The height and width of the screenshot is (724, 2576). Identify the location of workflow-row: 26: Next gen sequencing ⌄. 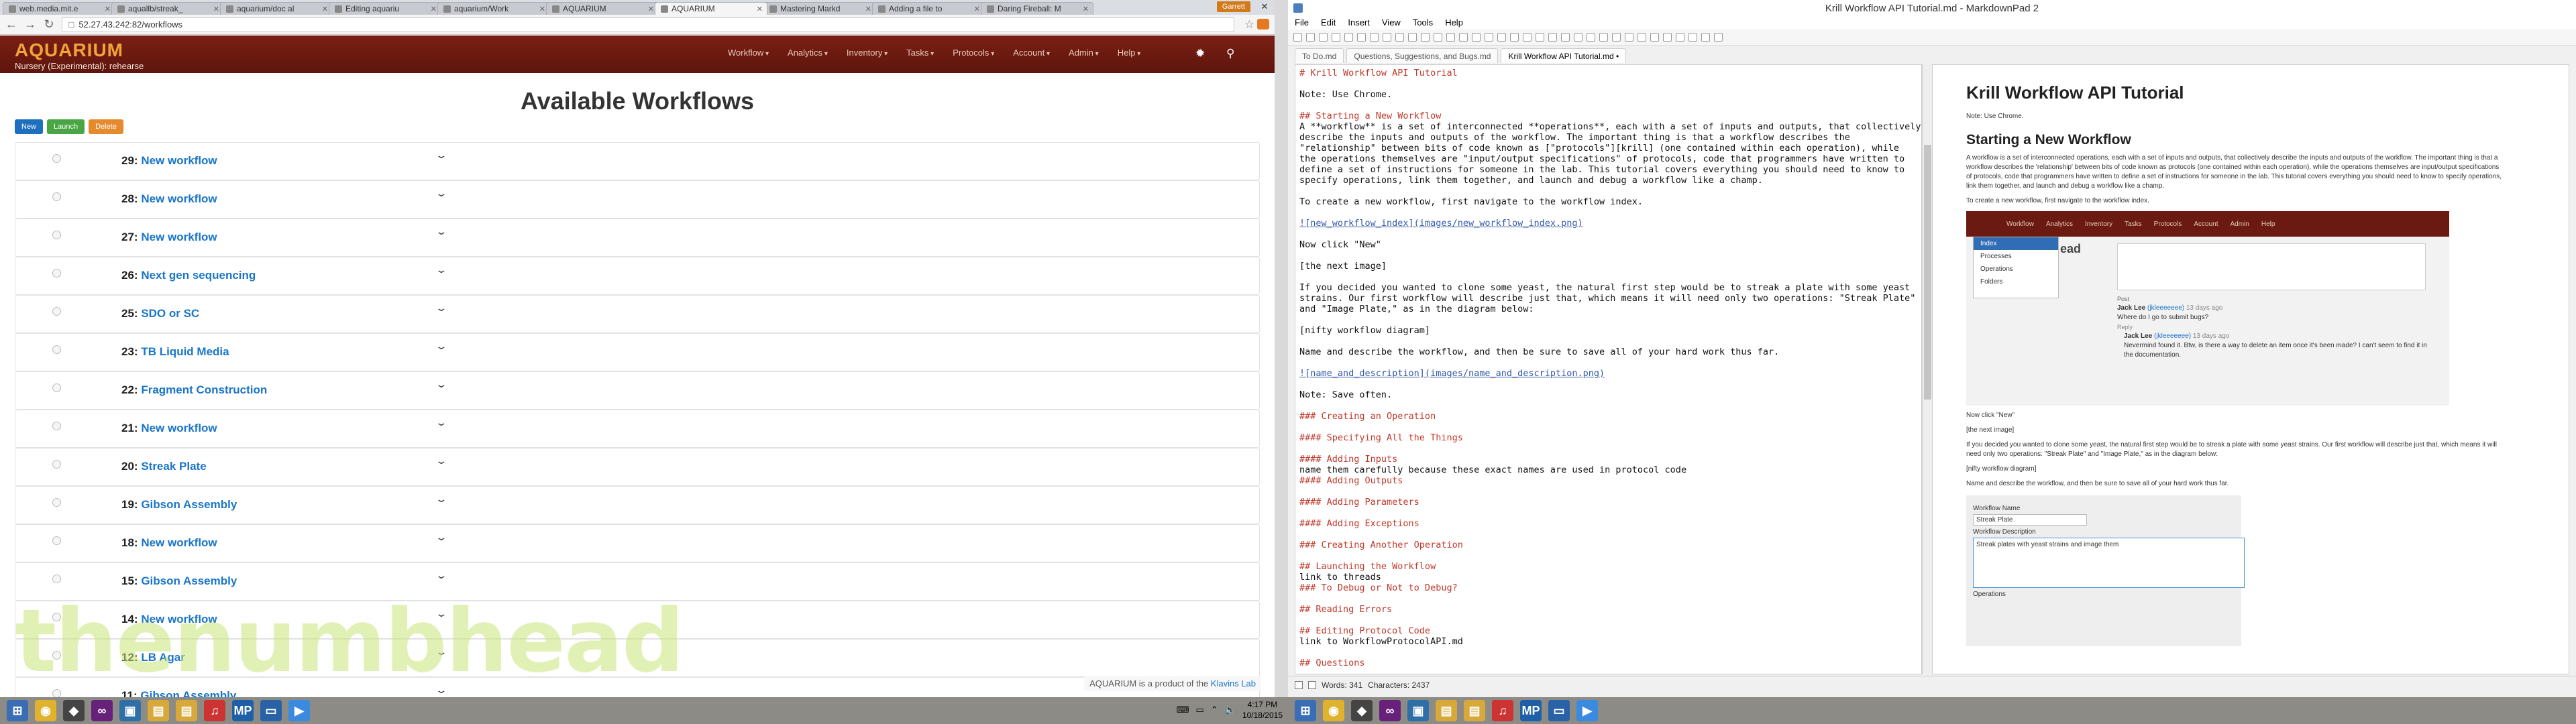
(637, 276).